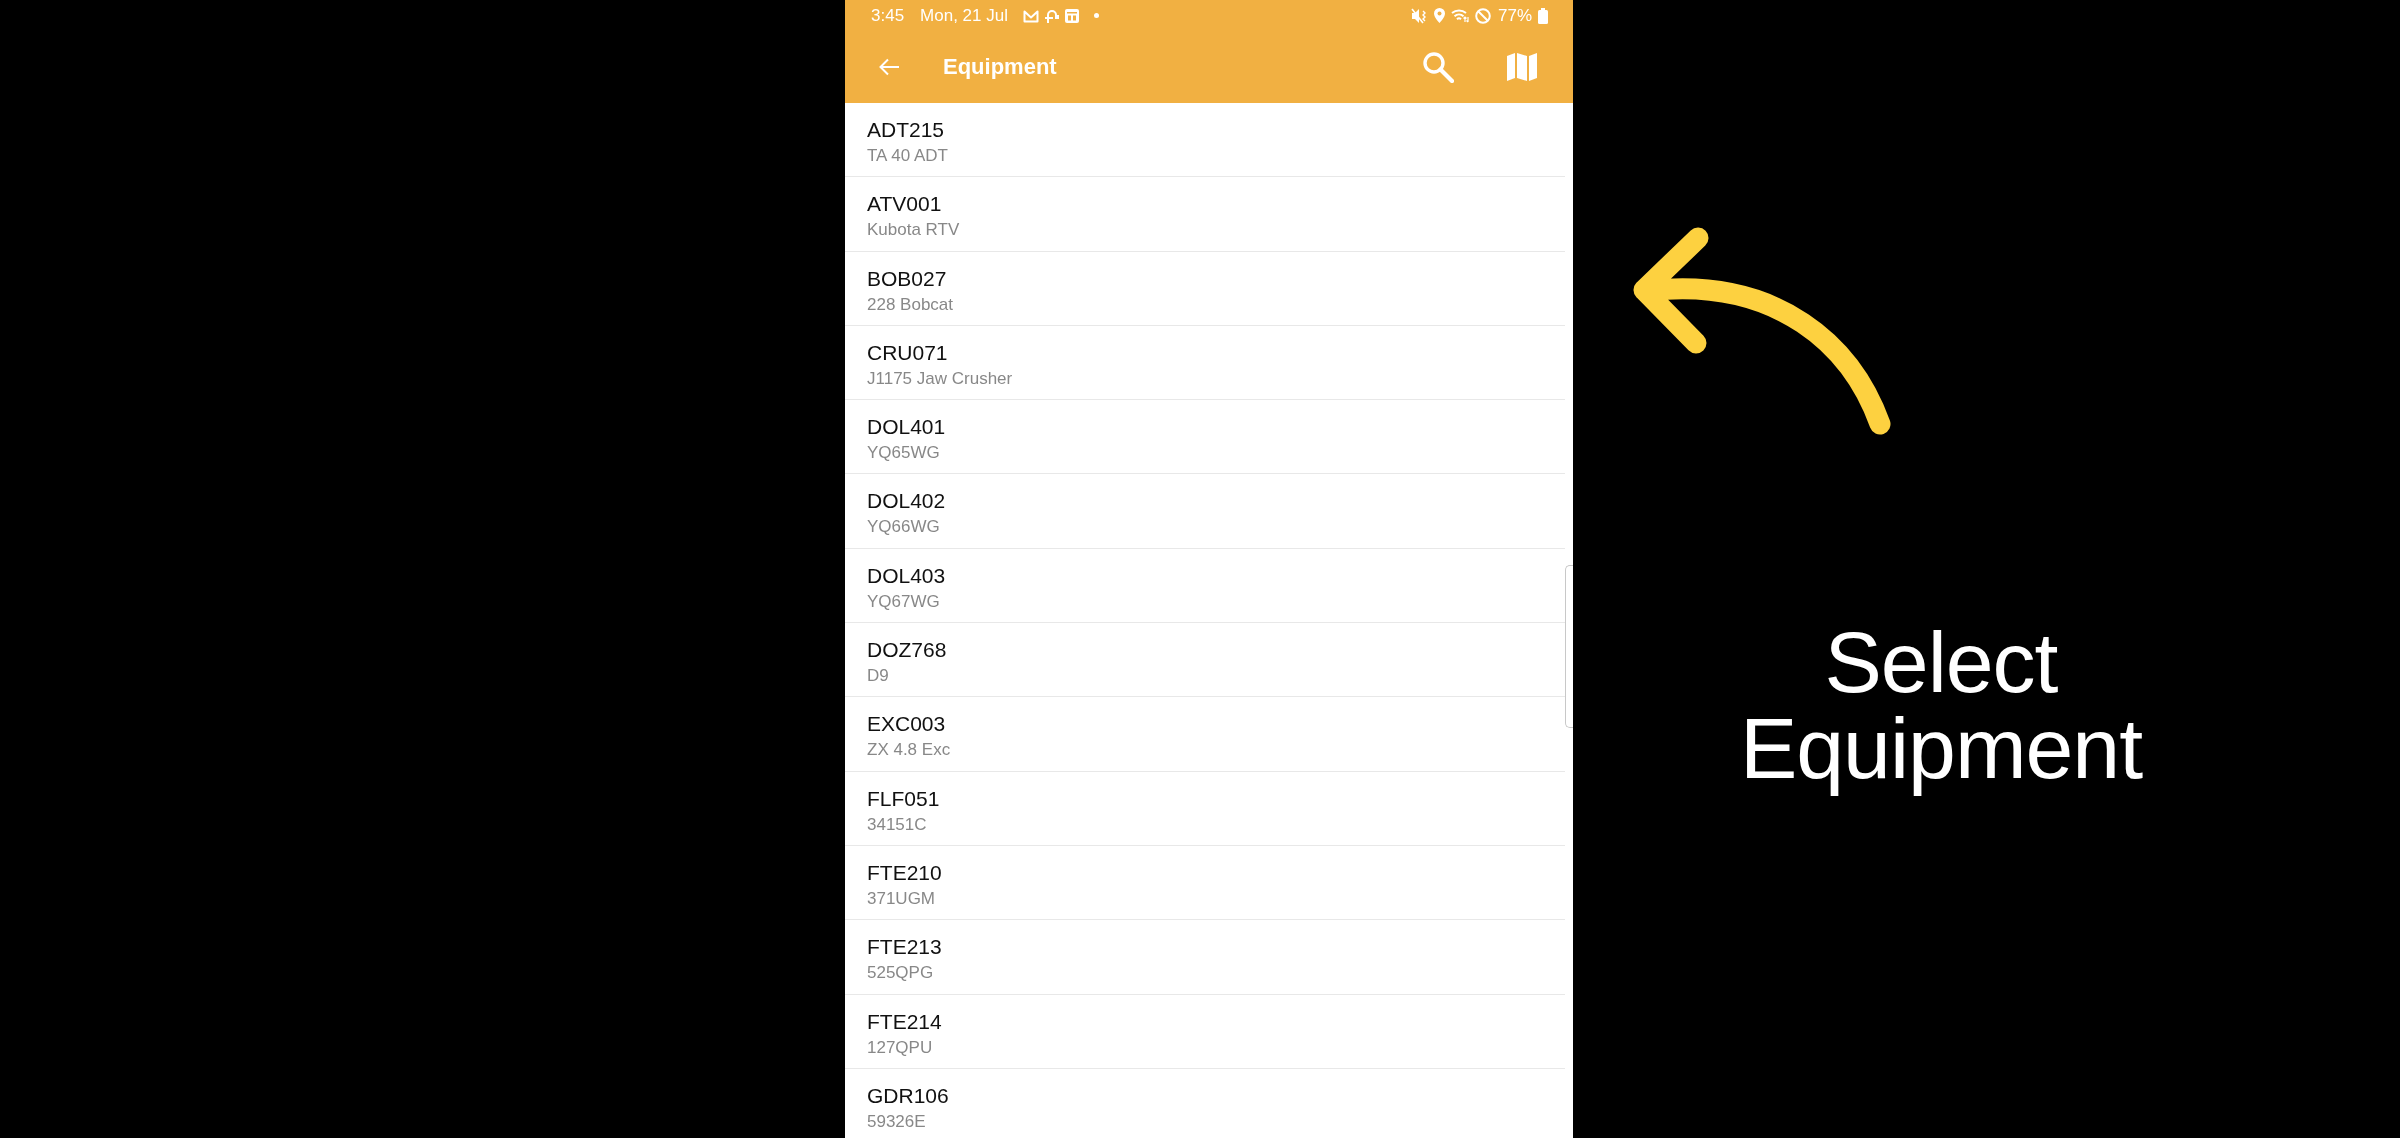 The width and height of the screenshot is (2400, 1138). I want to click on list-item: DOL402 YQ66WG, so click(1205, 511).